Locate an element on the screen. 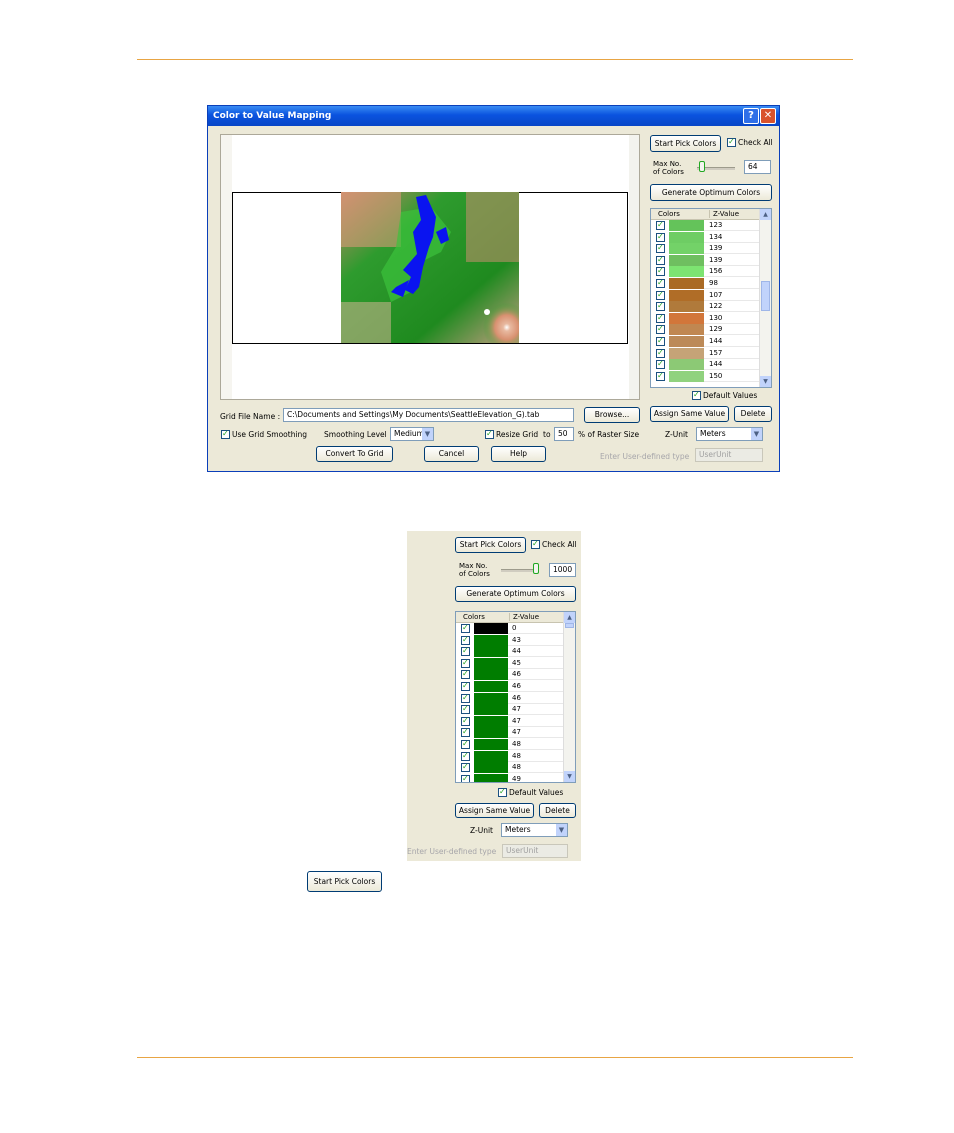 The height and width of the screenshot is (1133, 954). z-value-cell: 129 is located at coordinates (715, 329).